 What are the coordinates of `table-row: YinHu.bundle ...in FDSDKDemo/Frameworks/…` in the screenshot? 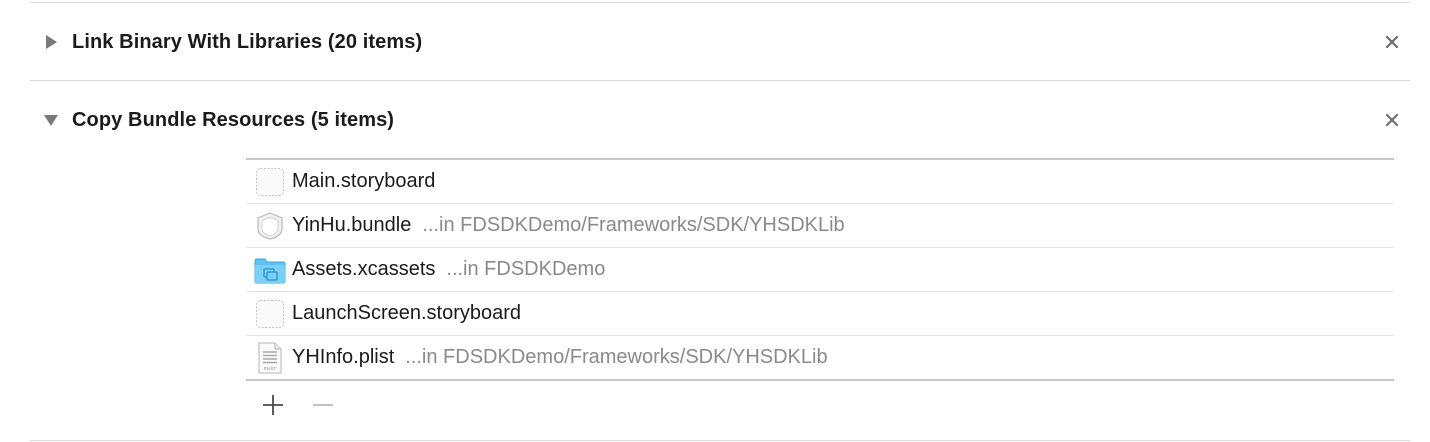 It's located at (820, 226).